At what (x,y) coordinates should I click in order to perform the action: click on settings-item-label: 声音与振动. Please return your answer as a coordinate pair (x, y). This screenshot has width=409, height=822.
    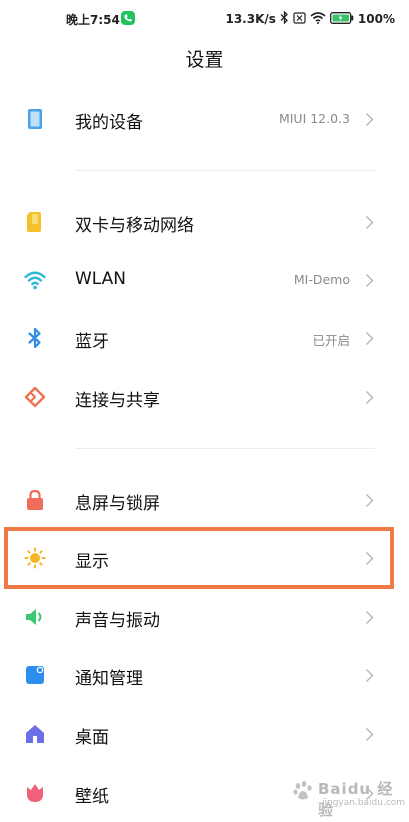
    Looking at the image, I should click on (117, 621).